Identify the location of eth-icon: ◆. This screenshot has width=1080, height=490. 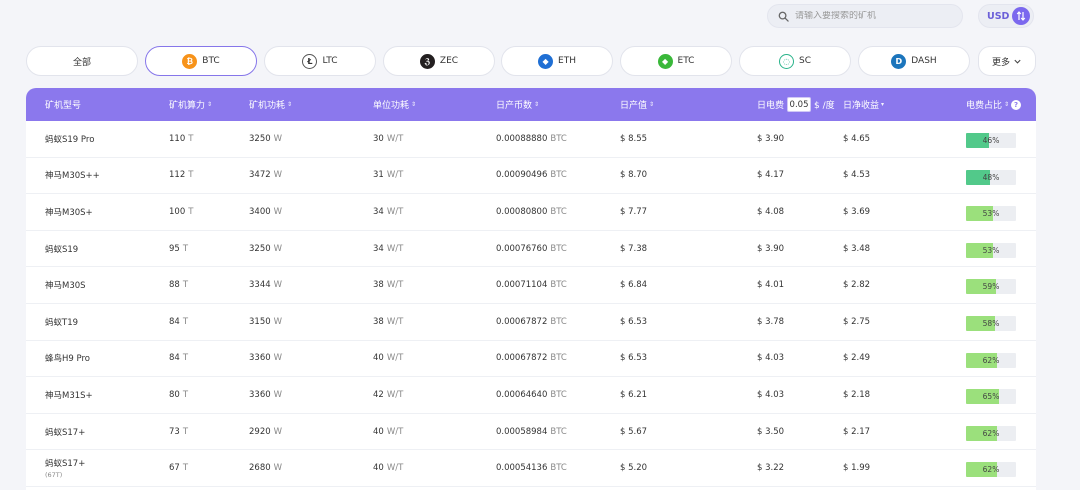
(546, 61).